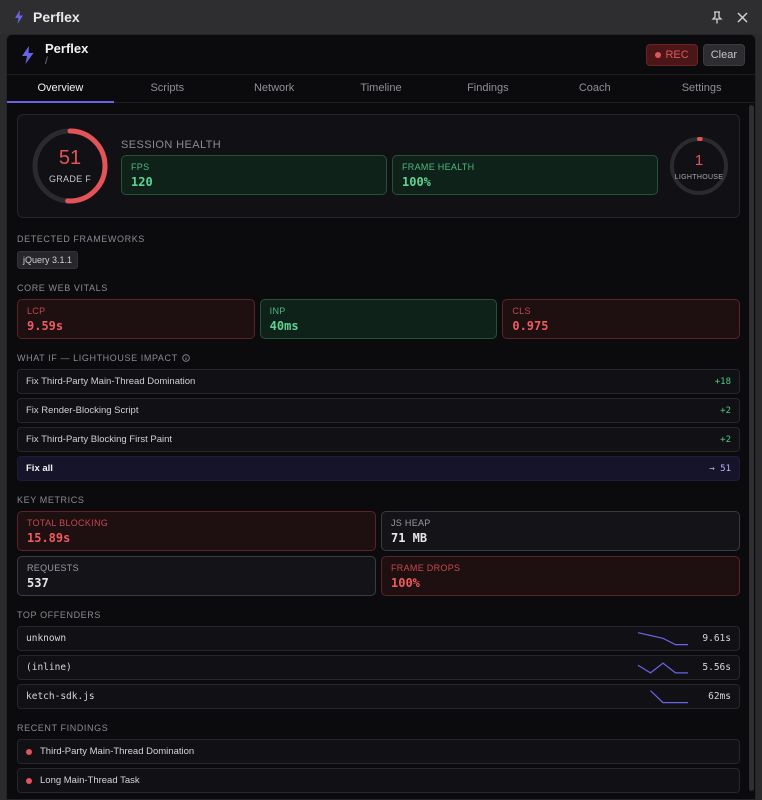 Image resolution: width=762 pixels, height=800 pixels. Describe the element at coordinates (51, 500) in the screenshot. I see `key-metrics-title: KEY METRICS` at that location.